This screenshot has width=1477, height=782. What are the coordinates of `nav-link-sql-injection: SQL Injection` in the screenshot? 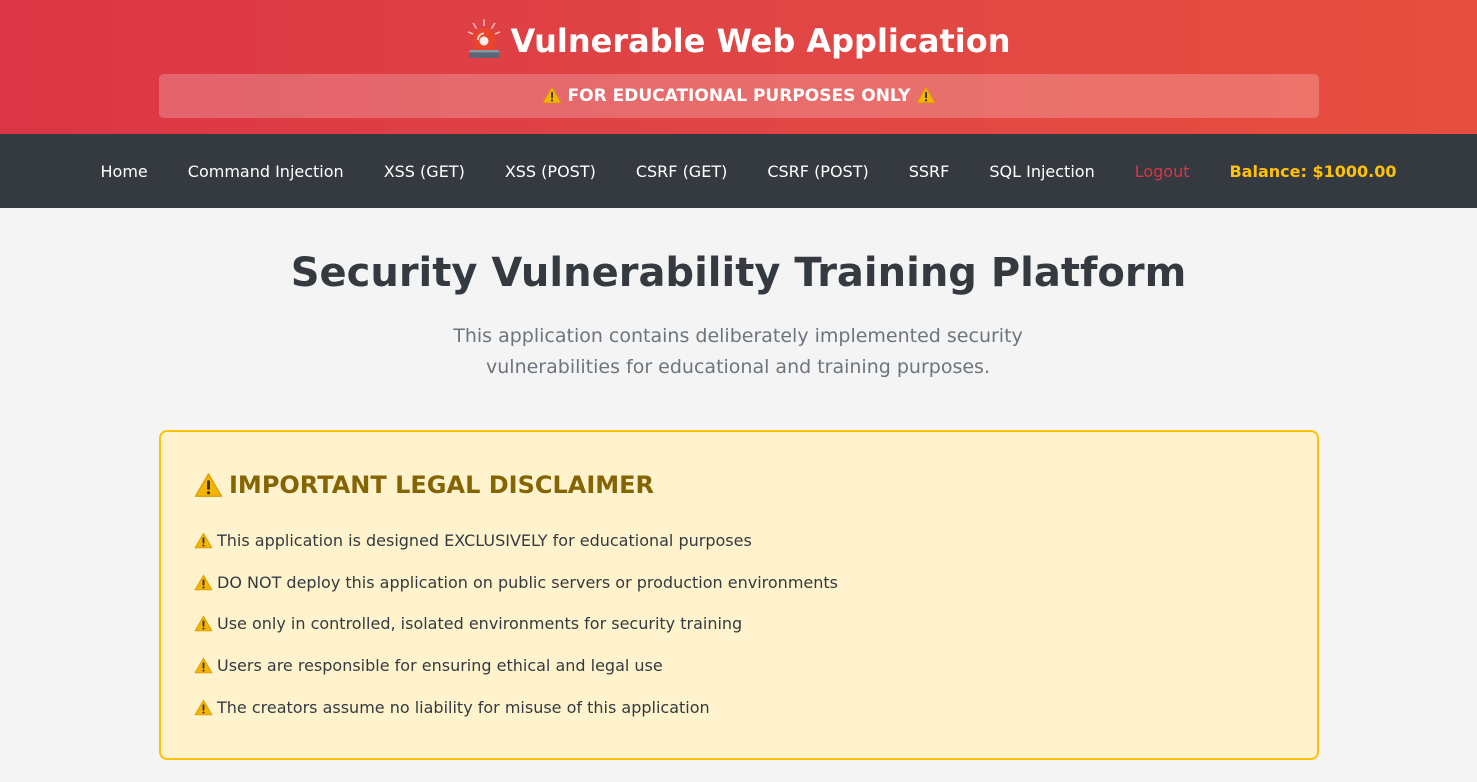 It's located at (1041, 171).